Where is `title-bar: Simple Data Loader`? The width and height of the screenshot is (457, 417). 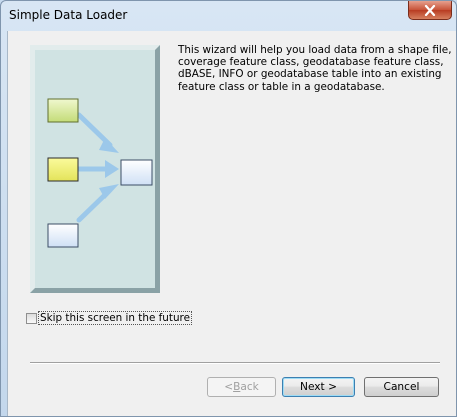 title-bar: Simple Data Loader is located at coordinates (228, 16).